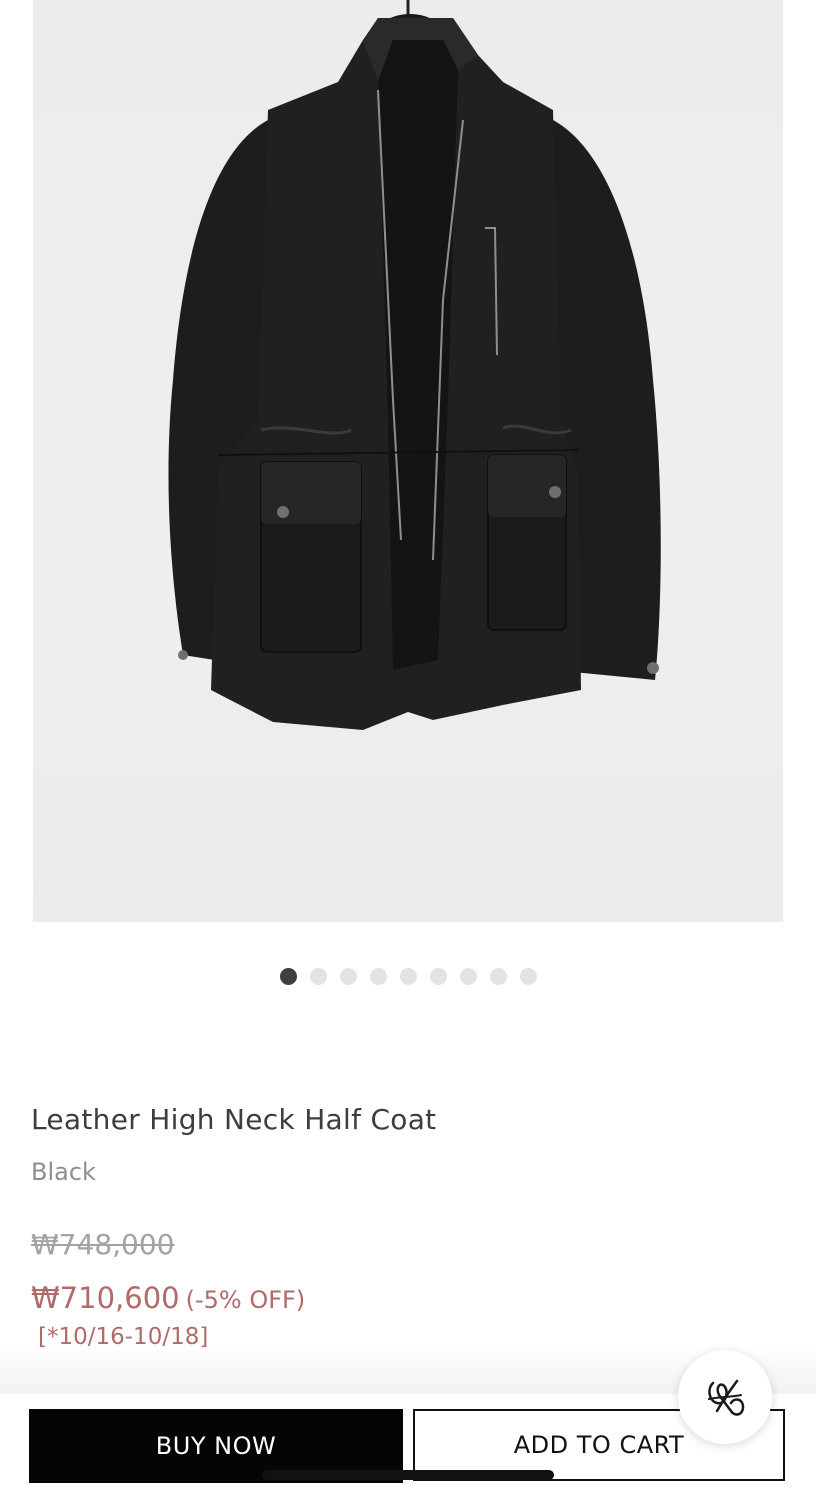 The height and width of the screenshot is (1500, 816). Describe the element at coordinates (288, 976) in the screenshot. I see `carousel-dot-active` at that location.